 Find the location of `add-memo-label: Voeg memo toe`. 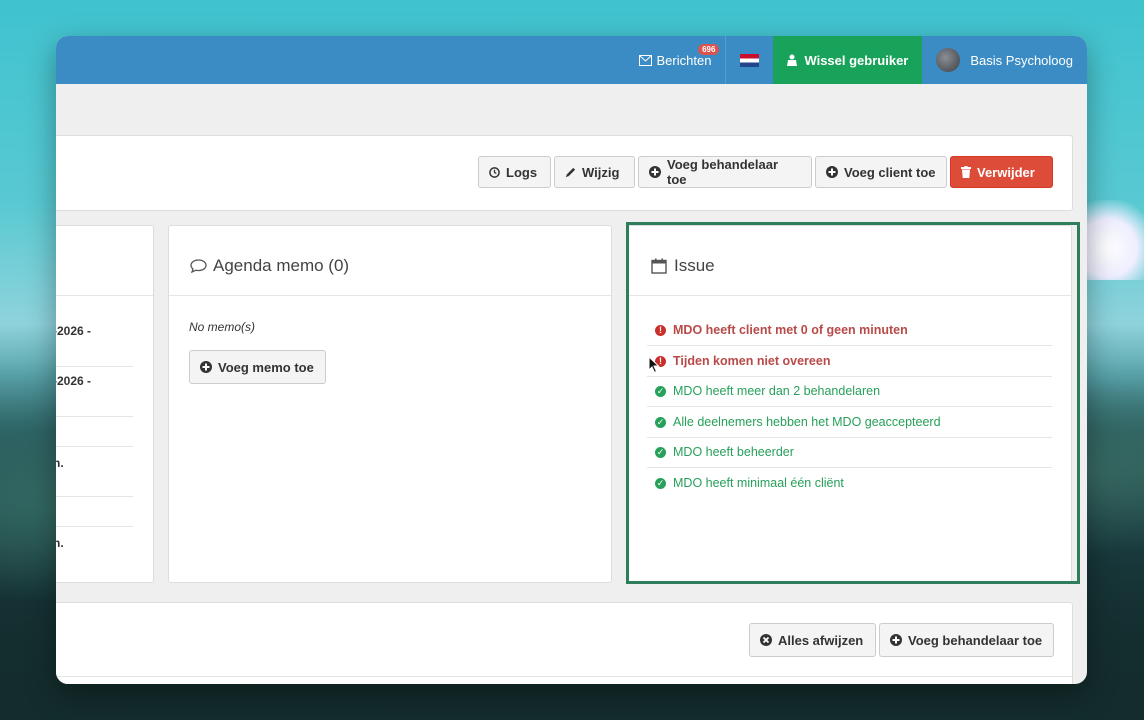

add-memo-label: Voeg memo toe is located at coordinates (266, 367).